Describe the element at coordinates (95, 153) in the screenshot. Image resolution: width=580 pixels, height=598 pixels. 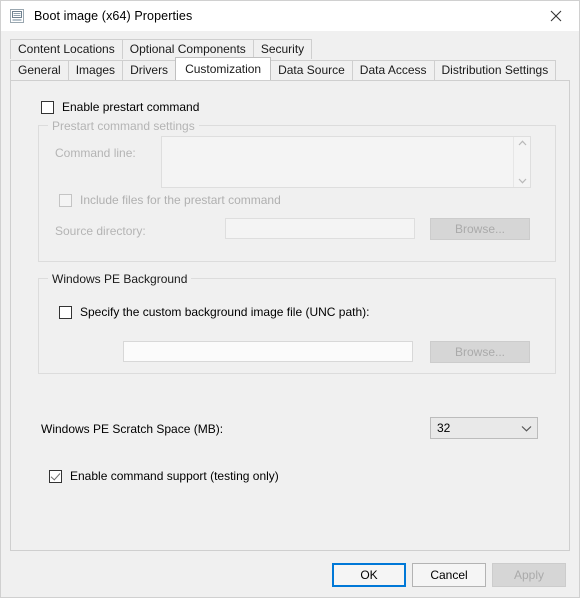
I see `command-line-label: Command line:` at that location.